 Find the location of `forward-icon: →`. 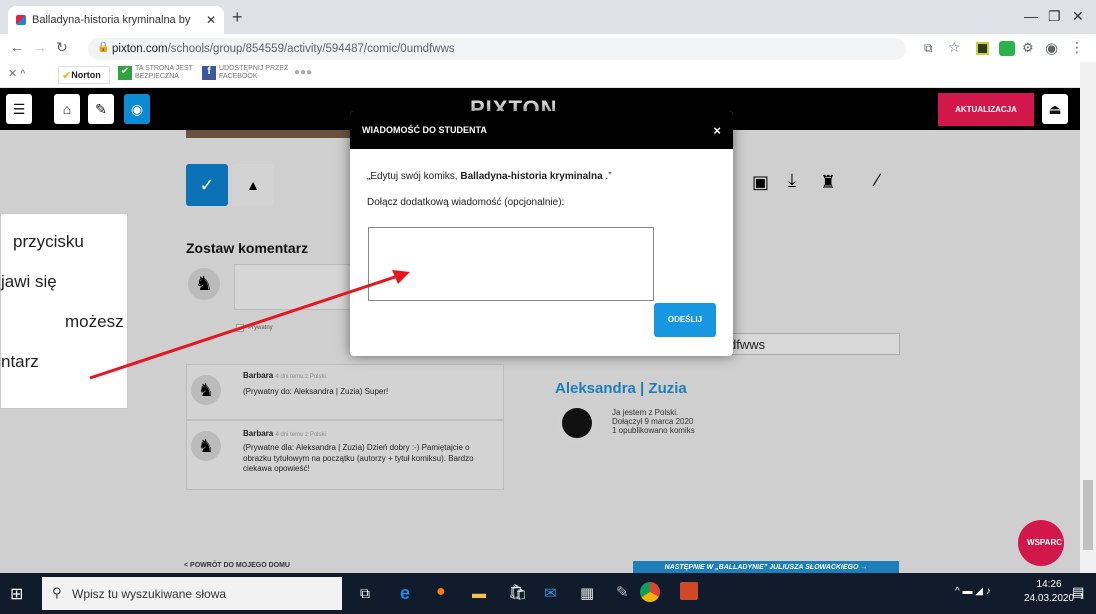

forward-icon: → is located at coordinates (40, 47).